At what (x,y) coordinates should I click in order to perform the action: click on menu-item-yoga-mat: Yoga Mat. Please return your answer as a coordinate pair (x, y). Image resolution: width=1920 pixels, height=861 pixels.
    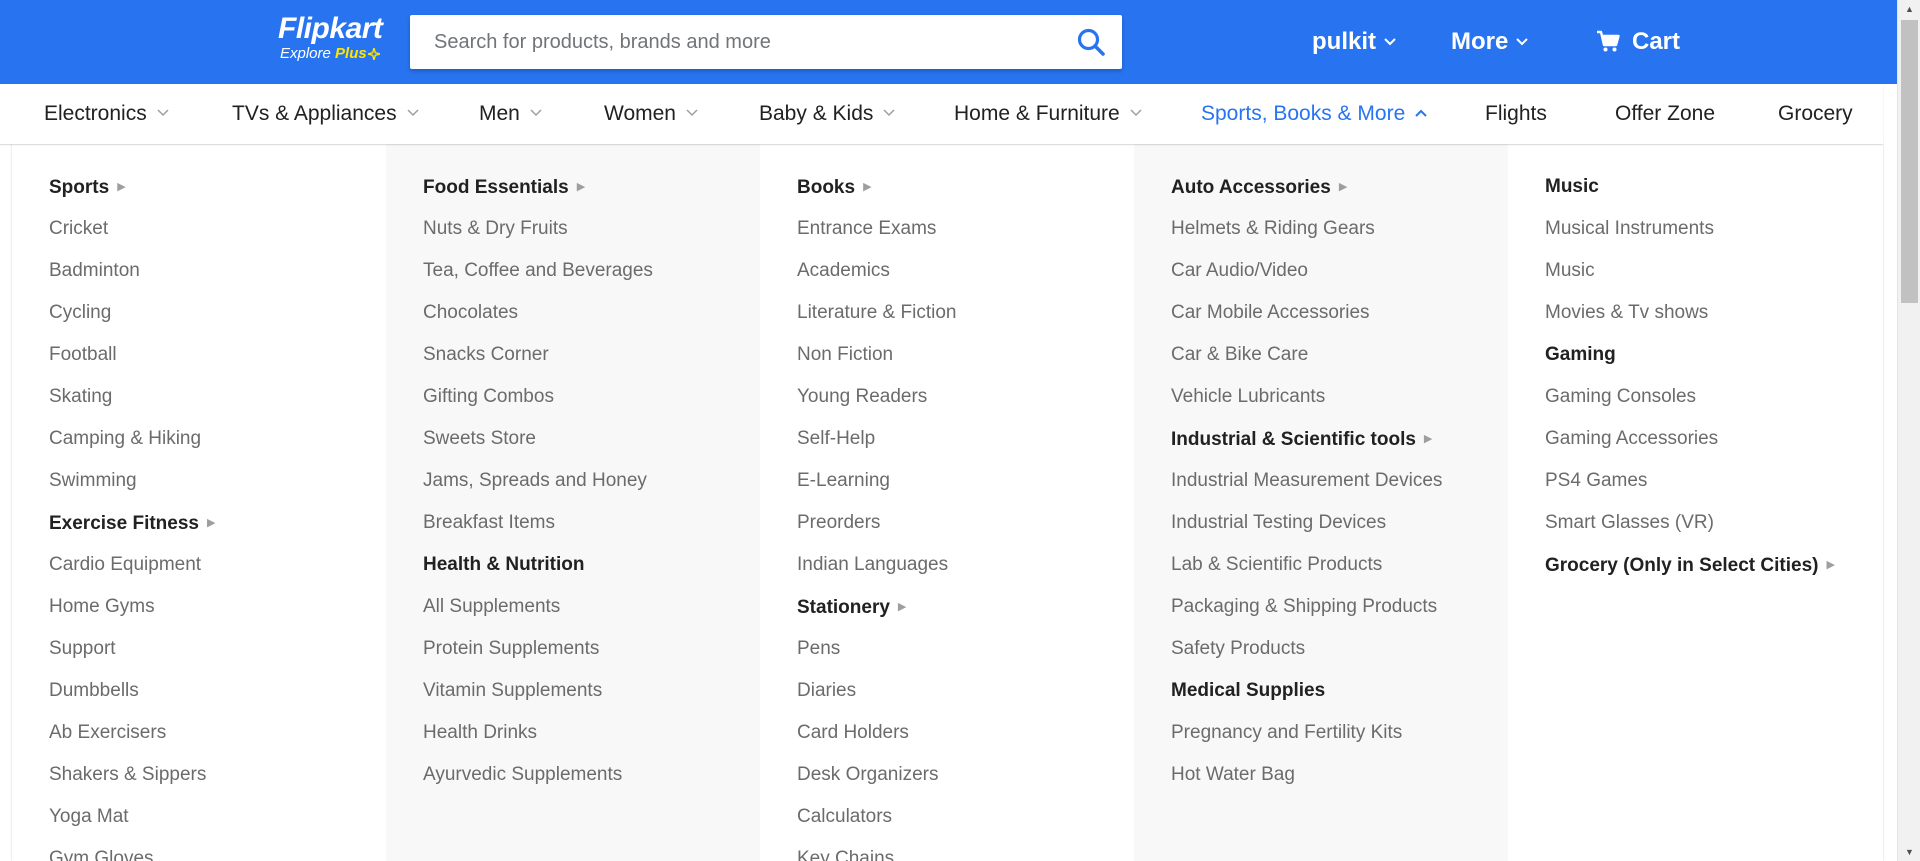
    Looking at the image, I should click on (217, 817).